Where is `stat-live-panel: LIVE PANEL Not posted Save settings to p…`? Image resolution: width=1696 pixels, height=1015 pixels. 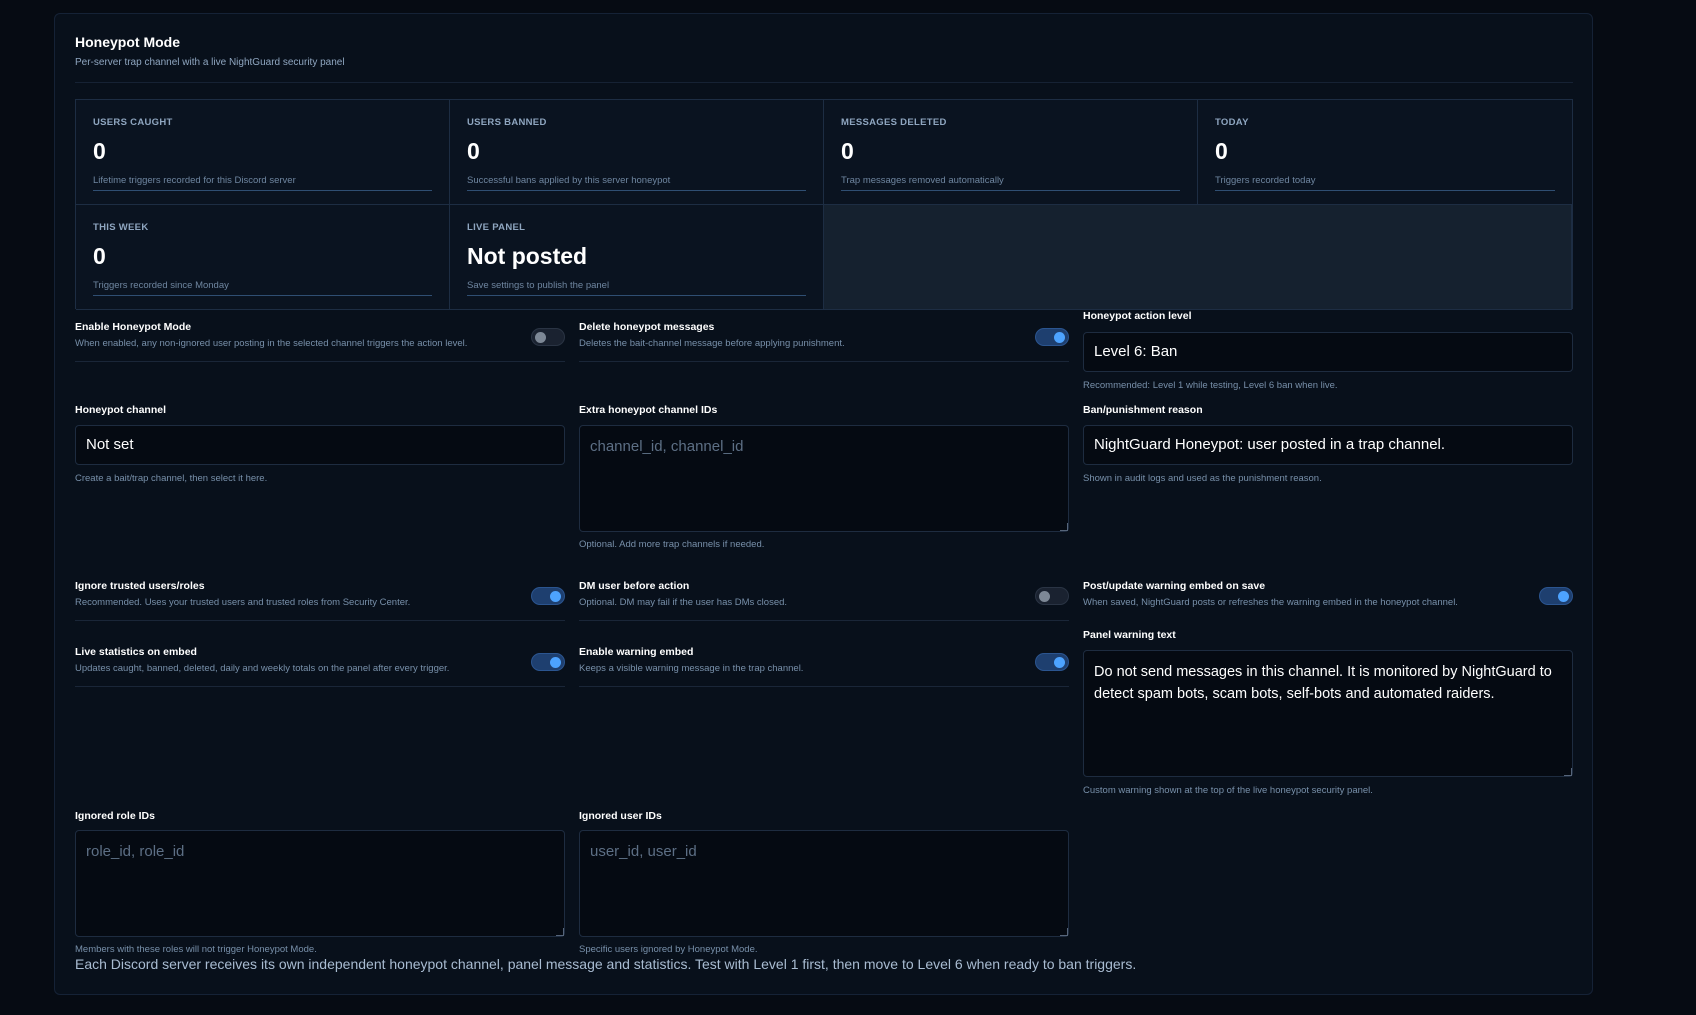 stat-live-panel: LIVE PANEL Not posted Save settings to p… is located at coordinates (637, 257).